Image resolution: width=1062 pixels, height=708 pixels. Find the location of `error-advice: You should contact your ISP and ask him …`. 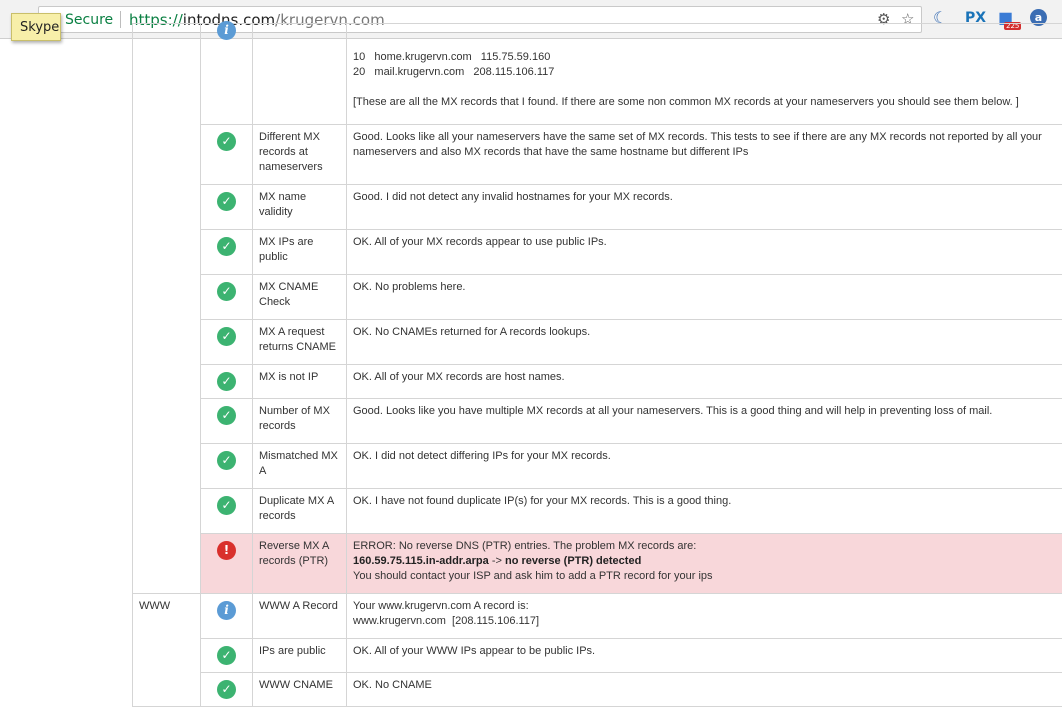

error-advice: You should contact your ISP and ask him … is located at coordinates (533, 576).